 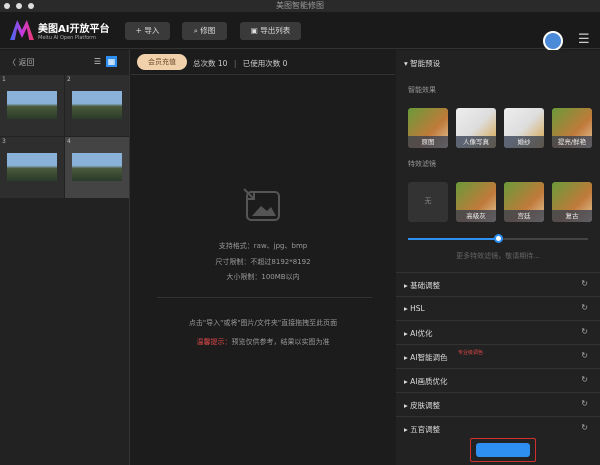 I want to click on total-count: 总次数 10, so click(x=210, y=63).